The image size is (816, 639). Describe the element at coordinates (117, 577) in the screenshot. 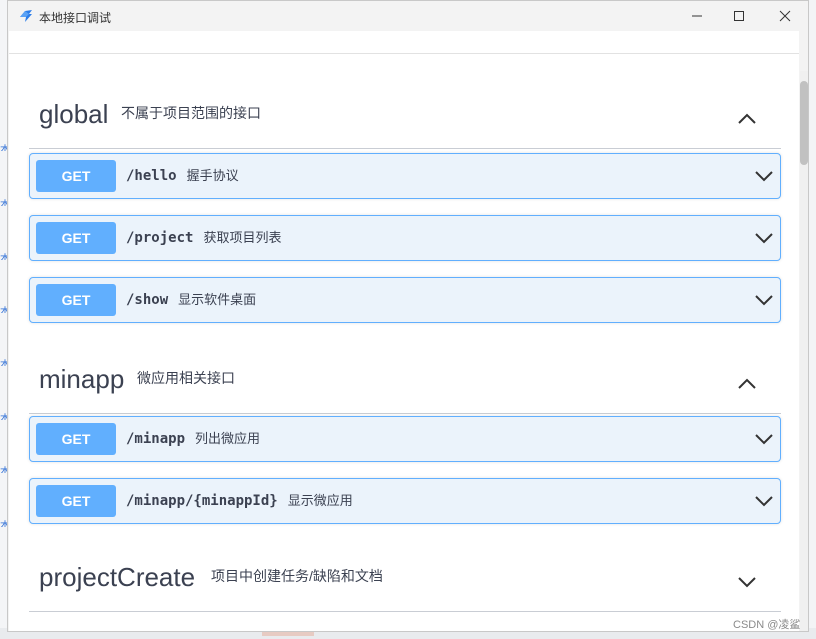

I see `section-name: projectCreate` at that location.